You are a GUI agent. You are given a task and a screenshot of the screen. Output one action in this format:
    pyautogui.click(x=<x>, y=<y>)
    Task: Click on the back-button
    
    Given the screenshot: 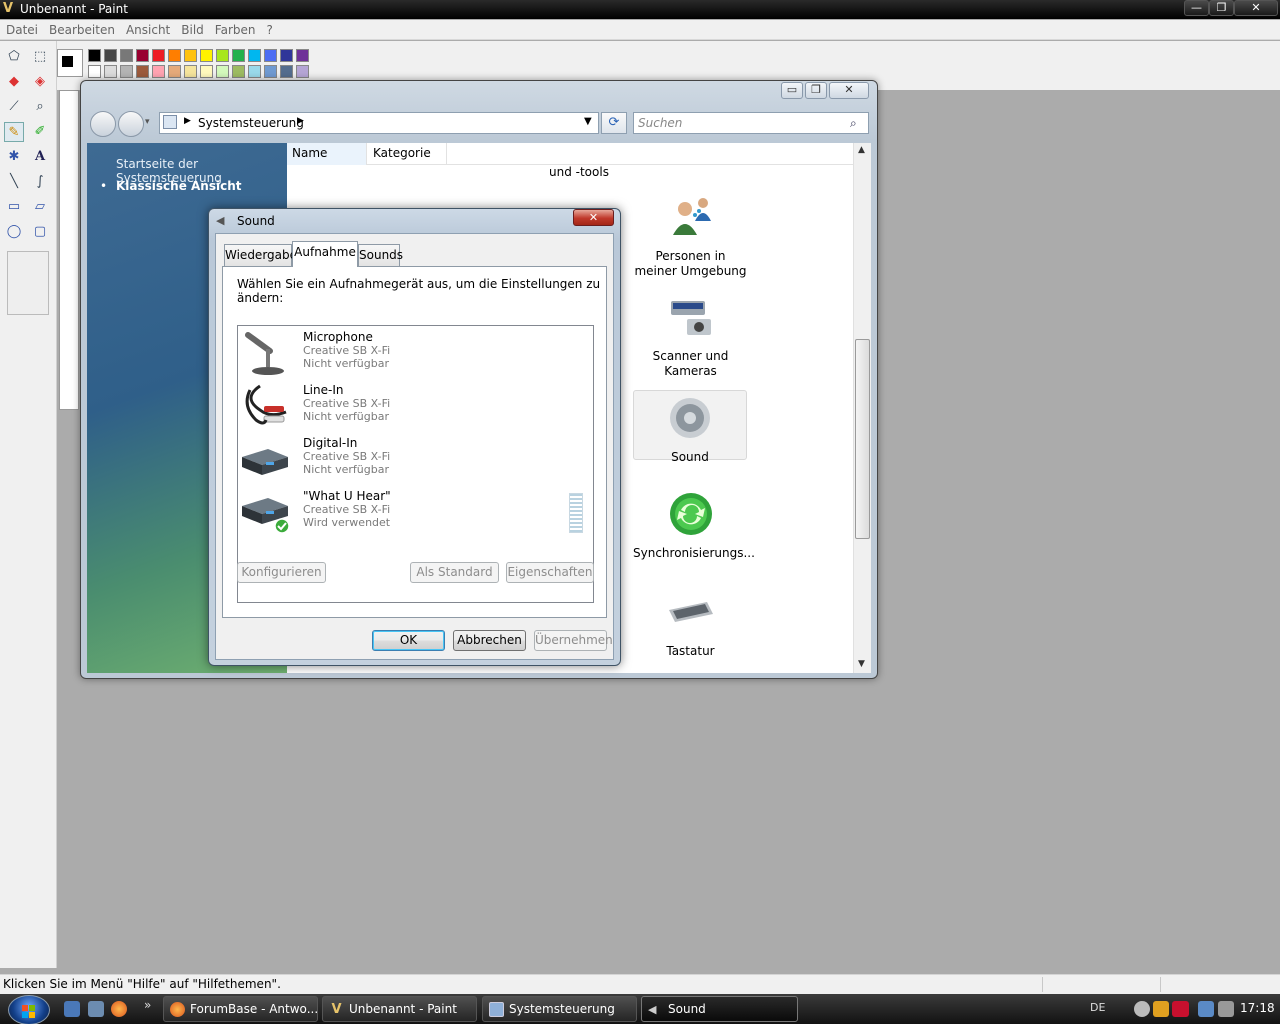 What is the action you would take?
    pyautogui.click(x=103, y=124)
    